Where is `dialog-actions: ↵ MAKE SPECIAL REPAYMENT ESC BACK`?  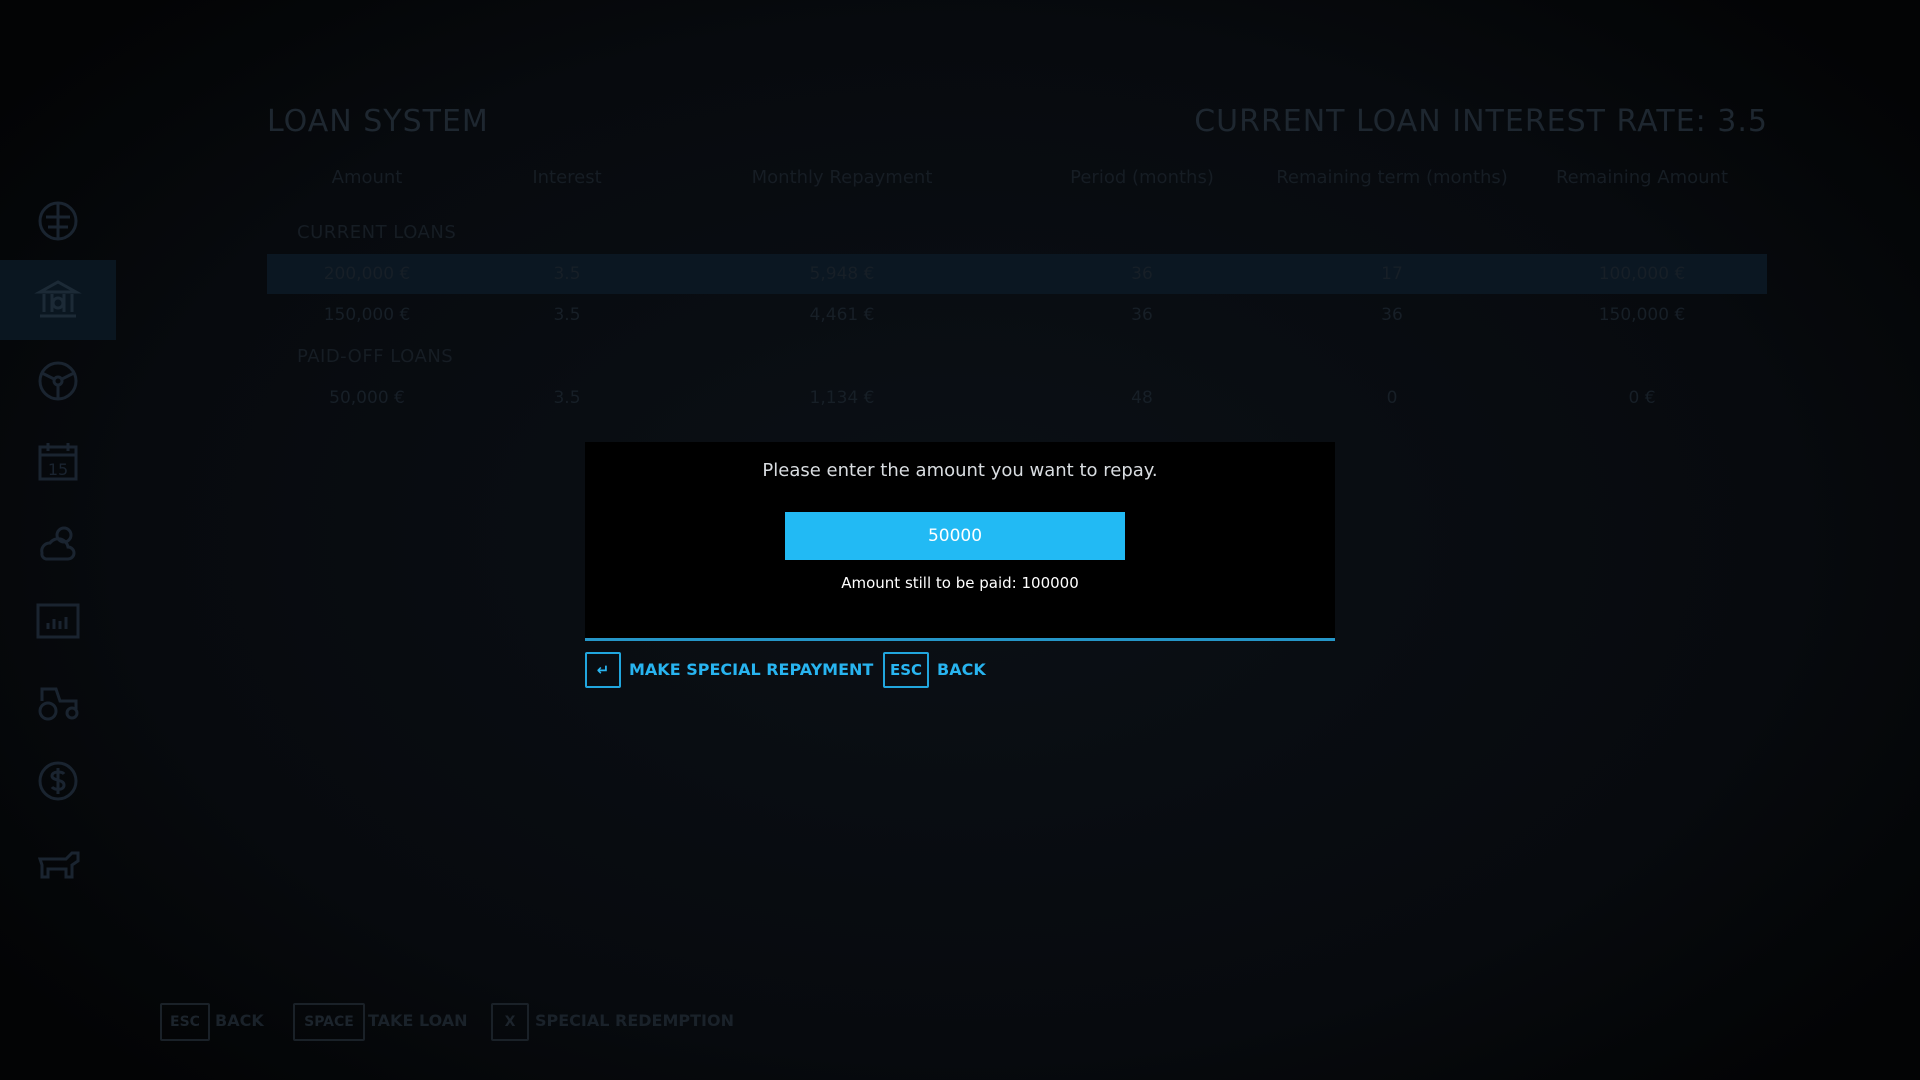
dialog-actions: ↵ MAKE SPECIAL REPAYMENT ESC BACK is located at coordinates (985, 670).